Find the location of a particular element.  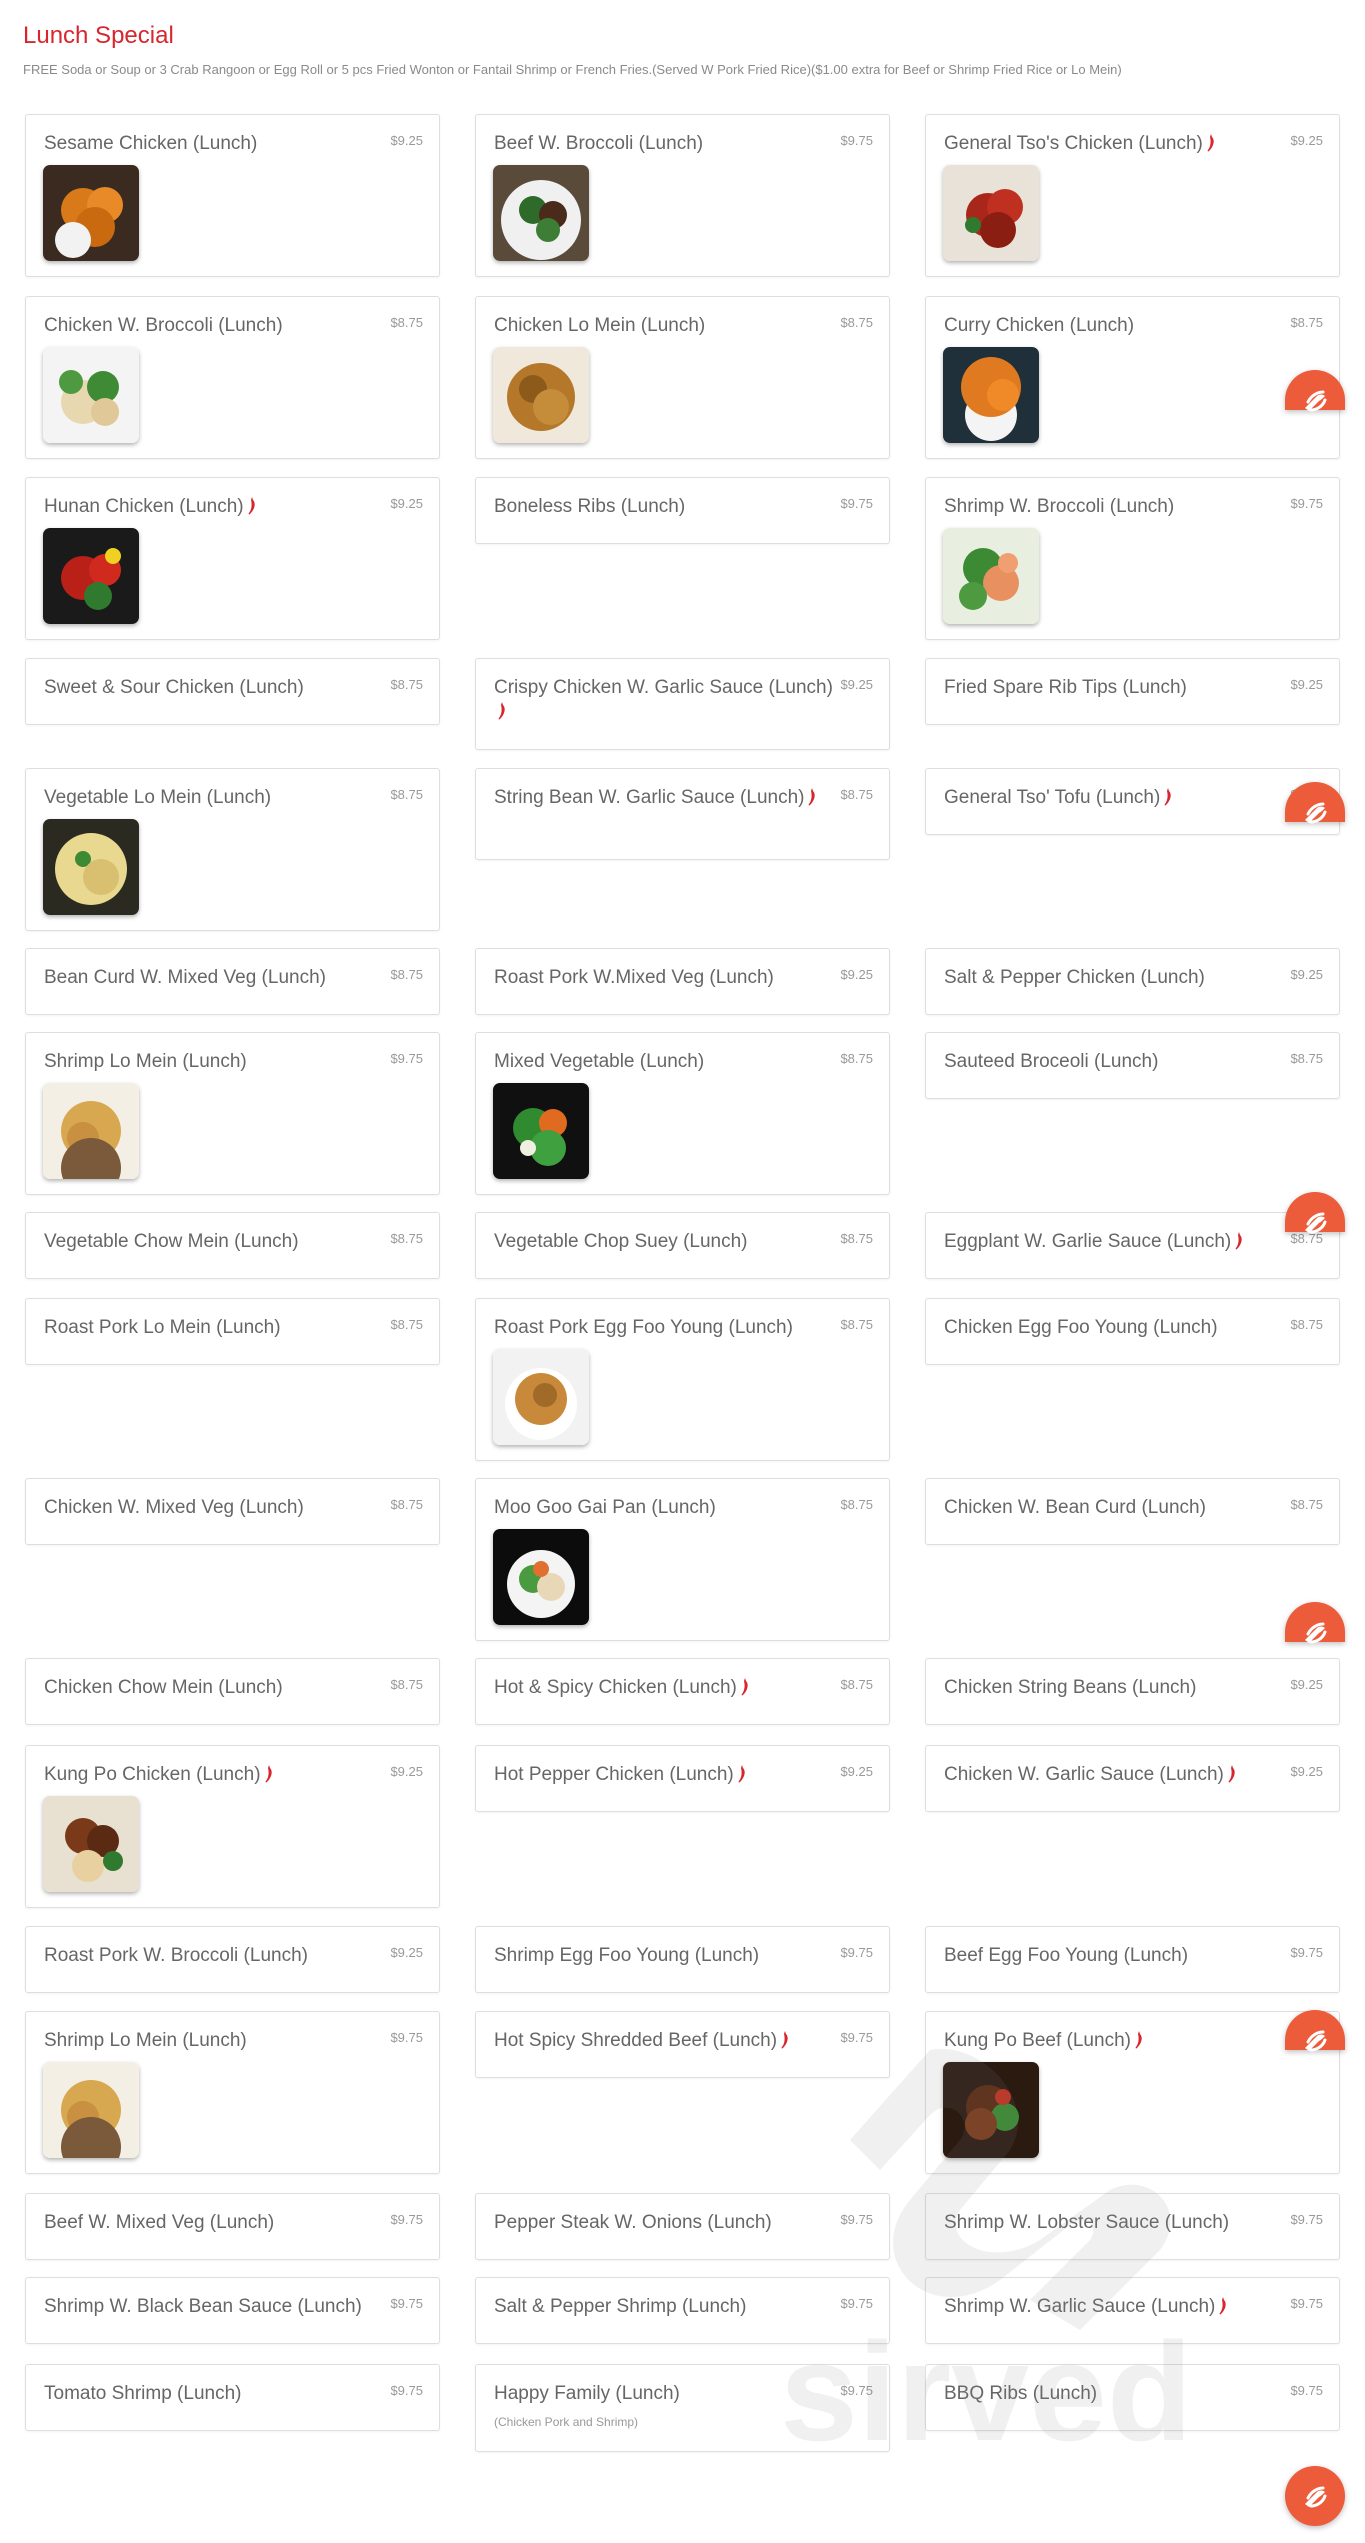

section-title: Lunch Special is located at coordinates (98, 35).